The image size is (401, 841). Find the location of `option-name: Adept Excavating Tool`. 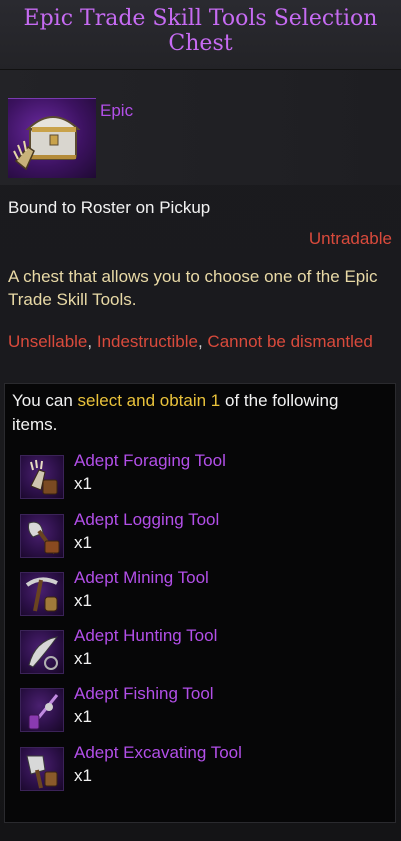

option-name: Adept Excavating Tool is located at coordinates (158, 752).